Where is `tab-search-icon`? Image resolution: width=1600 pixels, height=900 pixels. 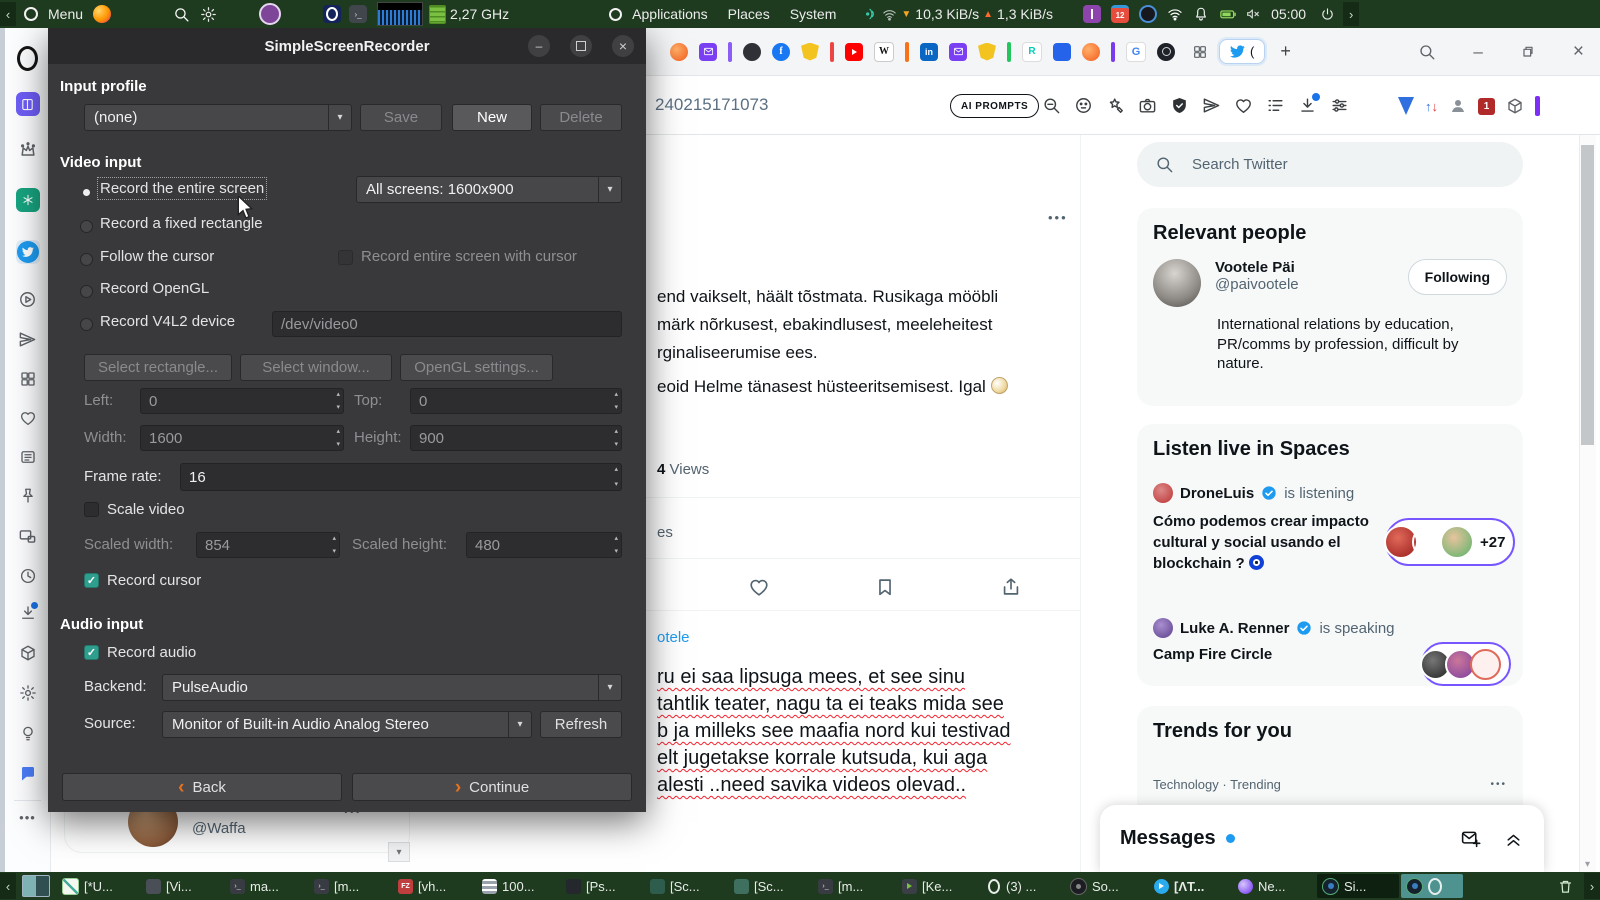 tab-search-icon is located at coordinates (1427, 52).